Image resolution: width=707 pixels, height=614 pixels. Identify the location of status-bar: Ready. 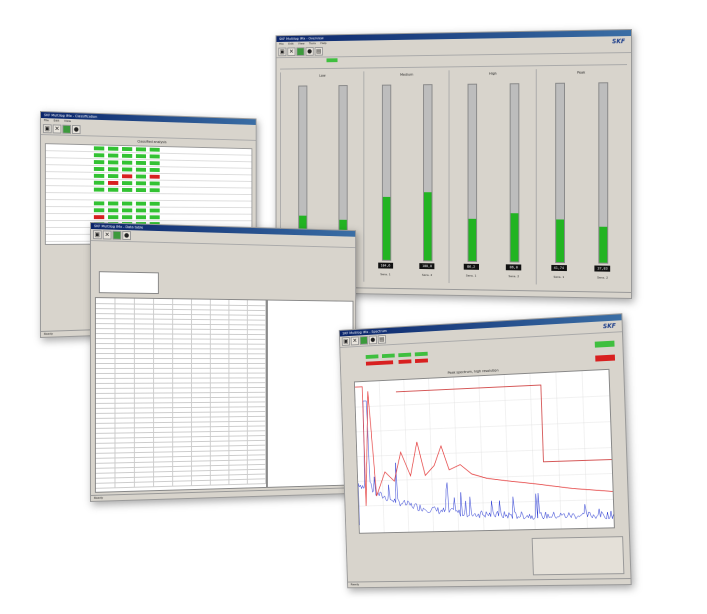
(489, 583).